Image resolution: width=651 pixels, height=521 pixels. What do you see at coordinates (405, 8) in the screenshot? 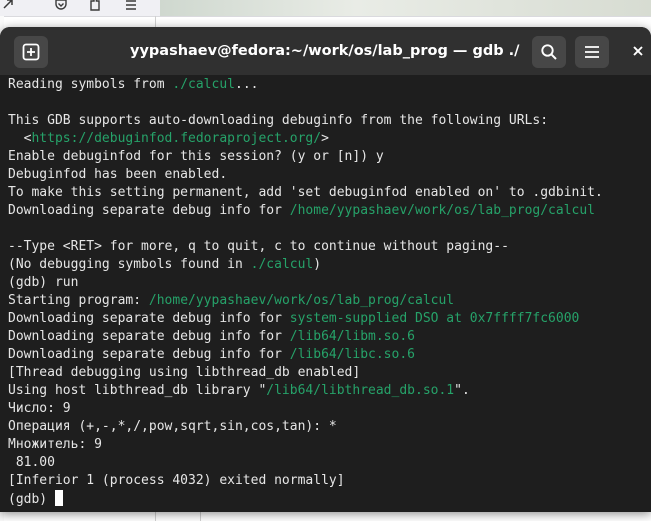
I see `background-browser-content` at bounding box center [405, 8].